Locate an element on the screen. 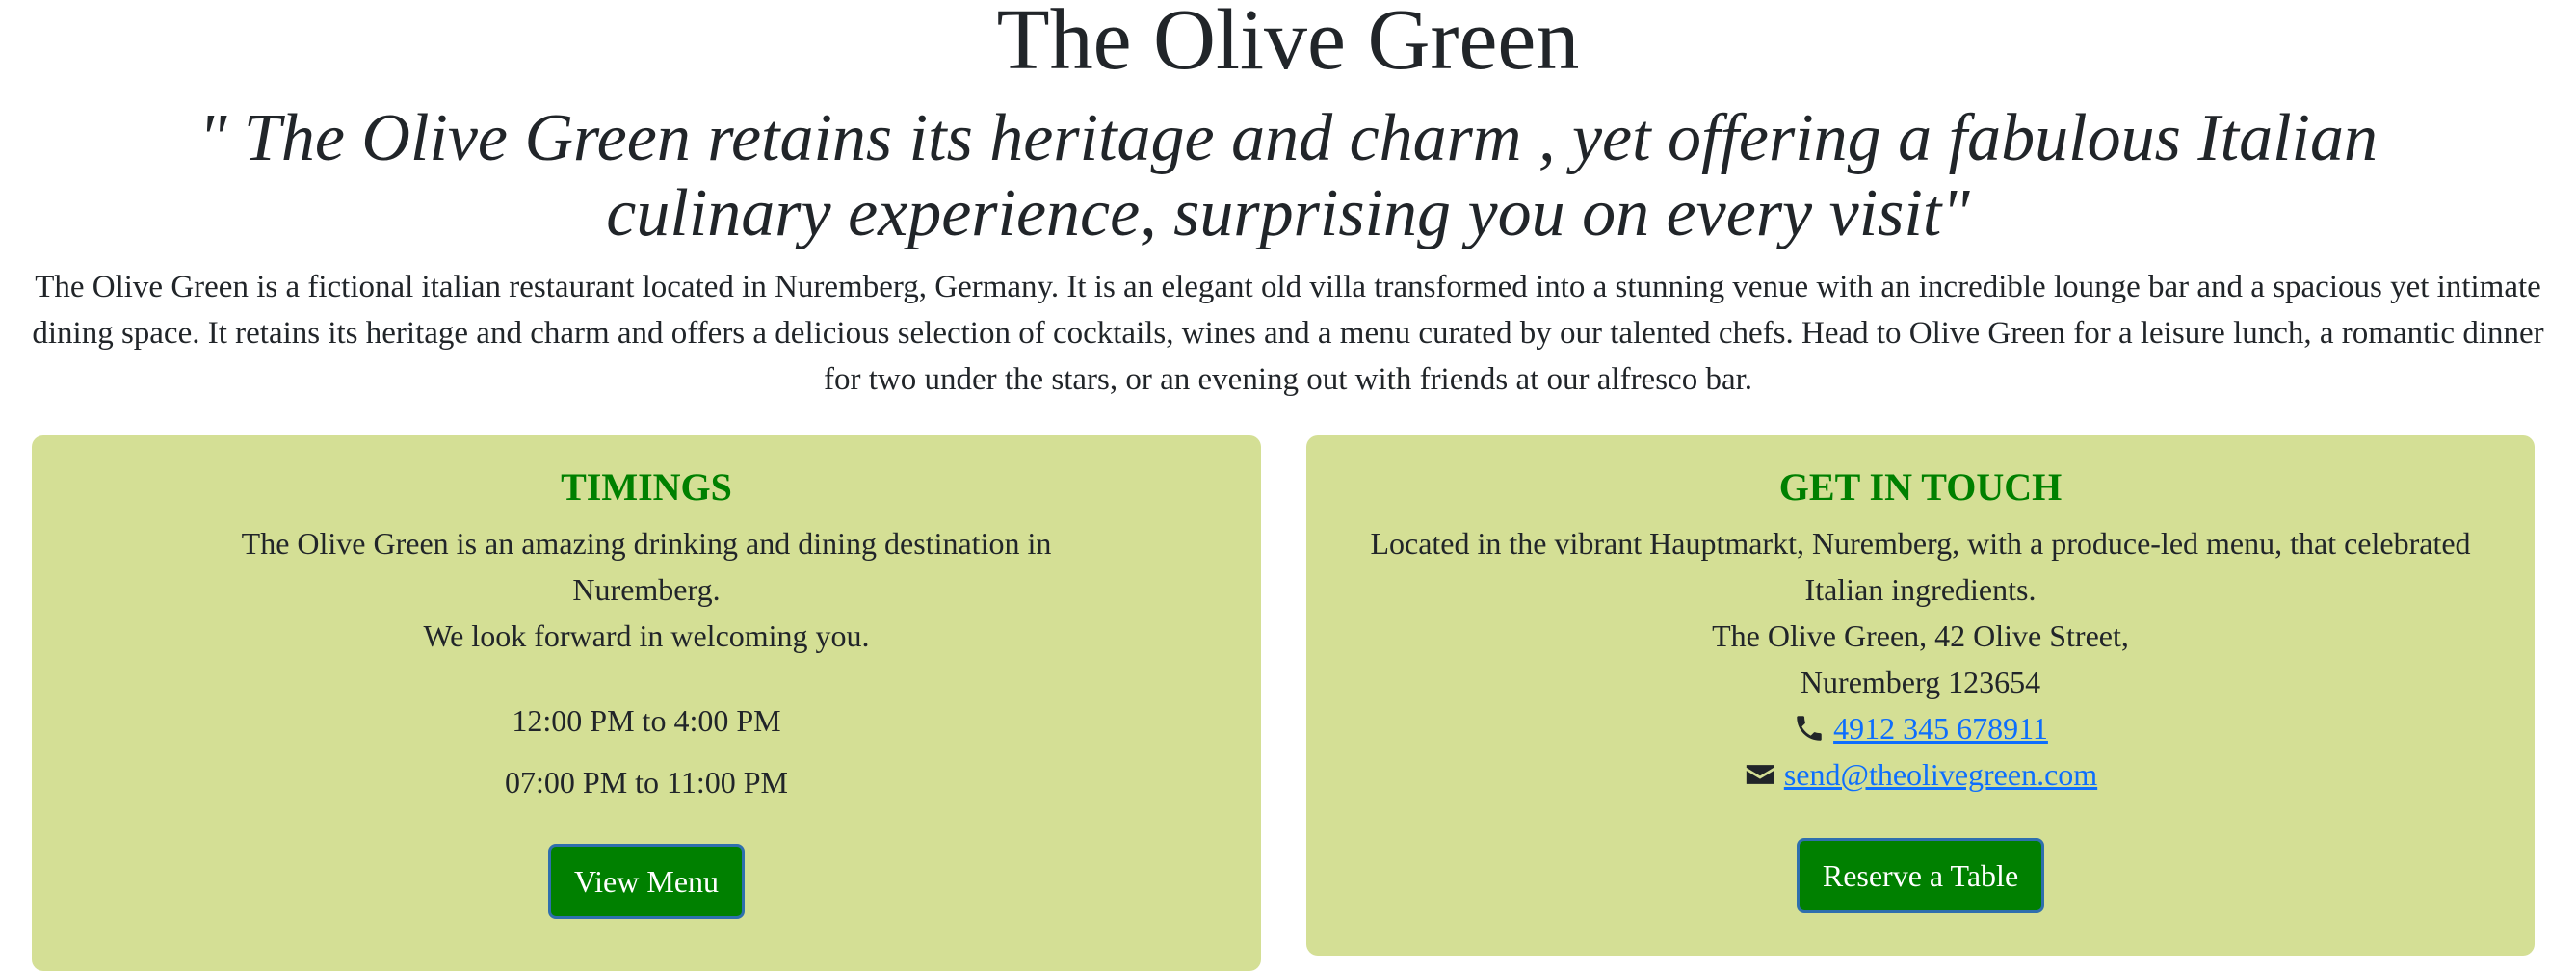  envelope-icon is located at coordinates (1760, 775).